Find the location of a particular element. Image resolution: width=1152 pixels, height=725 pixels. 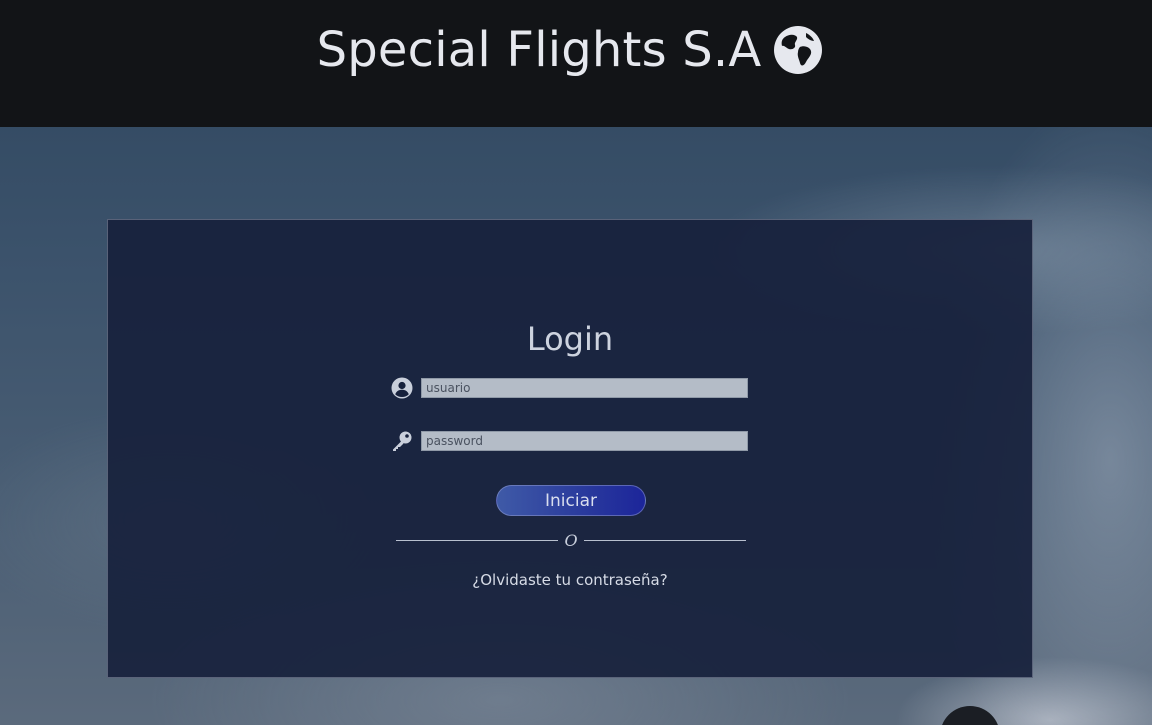

login-heading: Login is located at coordinates (570, 339).